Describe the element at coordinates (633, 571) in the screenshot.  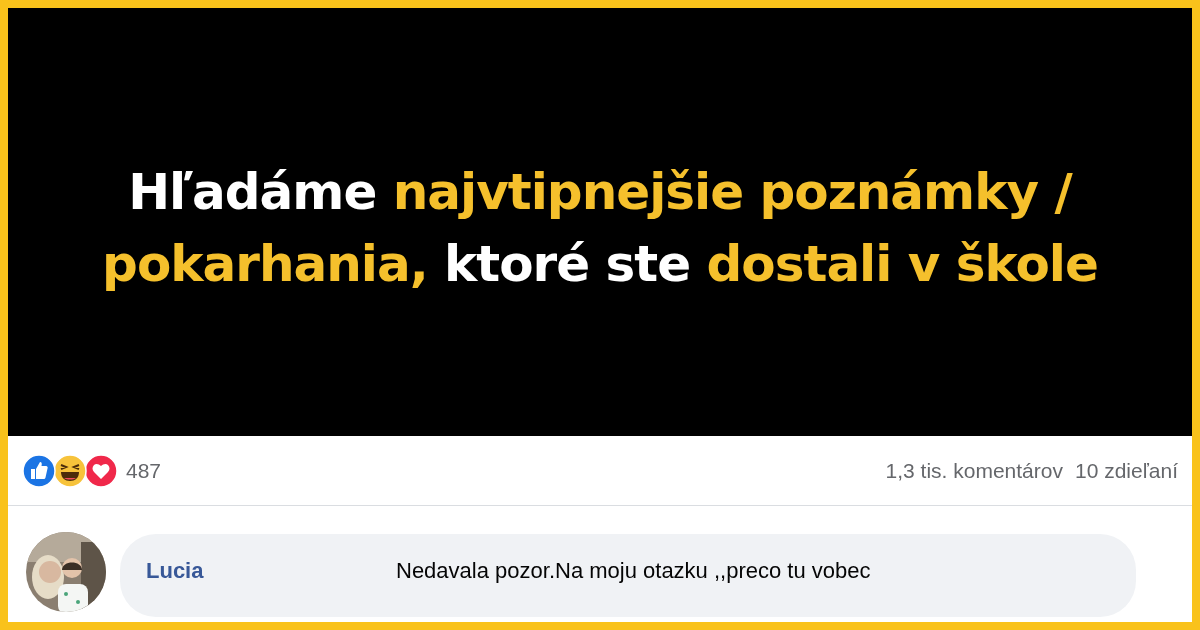
I see `comment-text: Nedavala pozor.Na moju otazku ,,preco tu vobec` at that location.